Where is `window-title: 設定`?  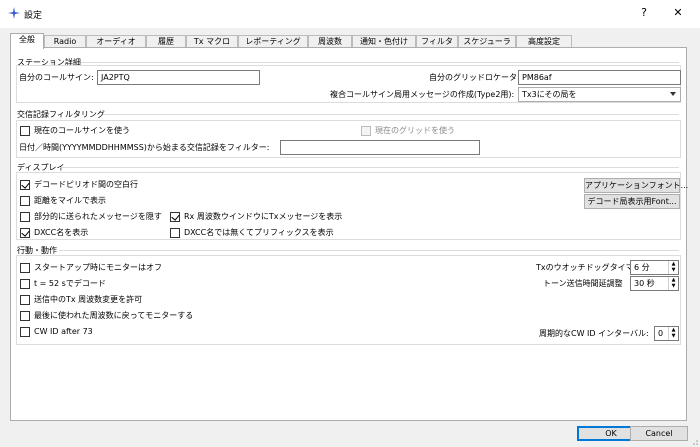 window-title: 設定 is located at coordinates (33, 16).